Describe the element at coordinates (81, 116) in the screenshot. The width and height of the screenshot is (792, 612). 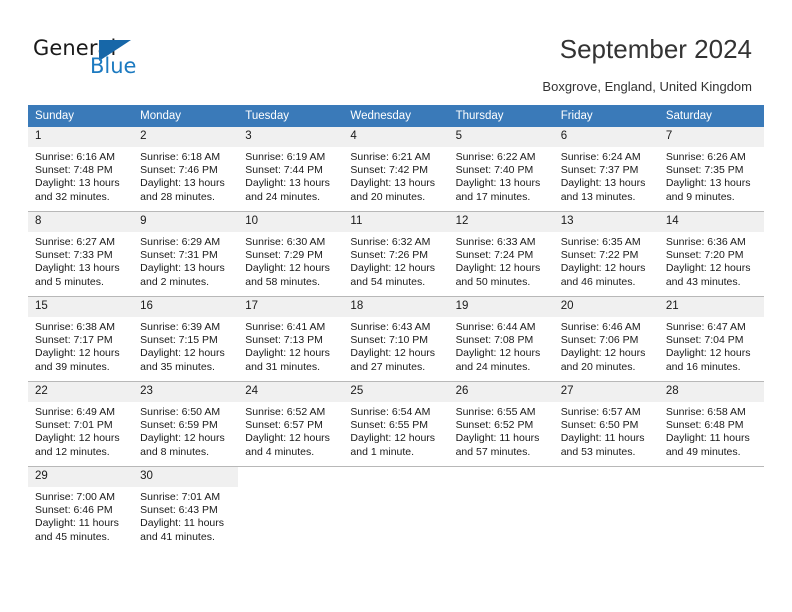
I see `weekday-header-sunday: Sunday` at that location.